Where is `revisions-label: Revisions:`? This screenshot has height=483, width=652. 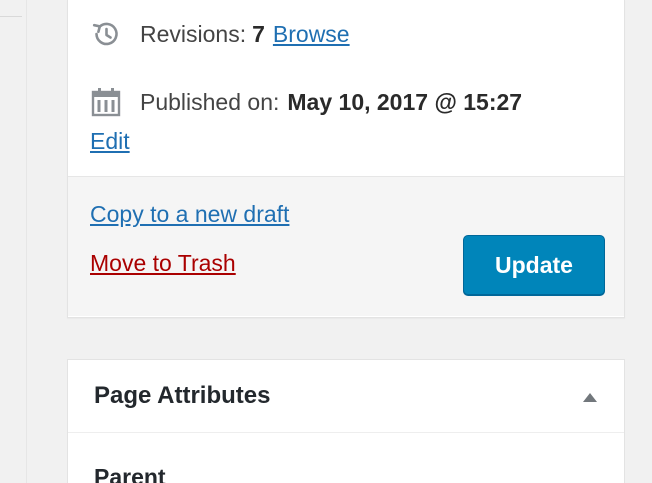 revisions-label: Revisions: is located at coordinates (193, 33).